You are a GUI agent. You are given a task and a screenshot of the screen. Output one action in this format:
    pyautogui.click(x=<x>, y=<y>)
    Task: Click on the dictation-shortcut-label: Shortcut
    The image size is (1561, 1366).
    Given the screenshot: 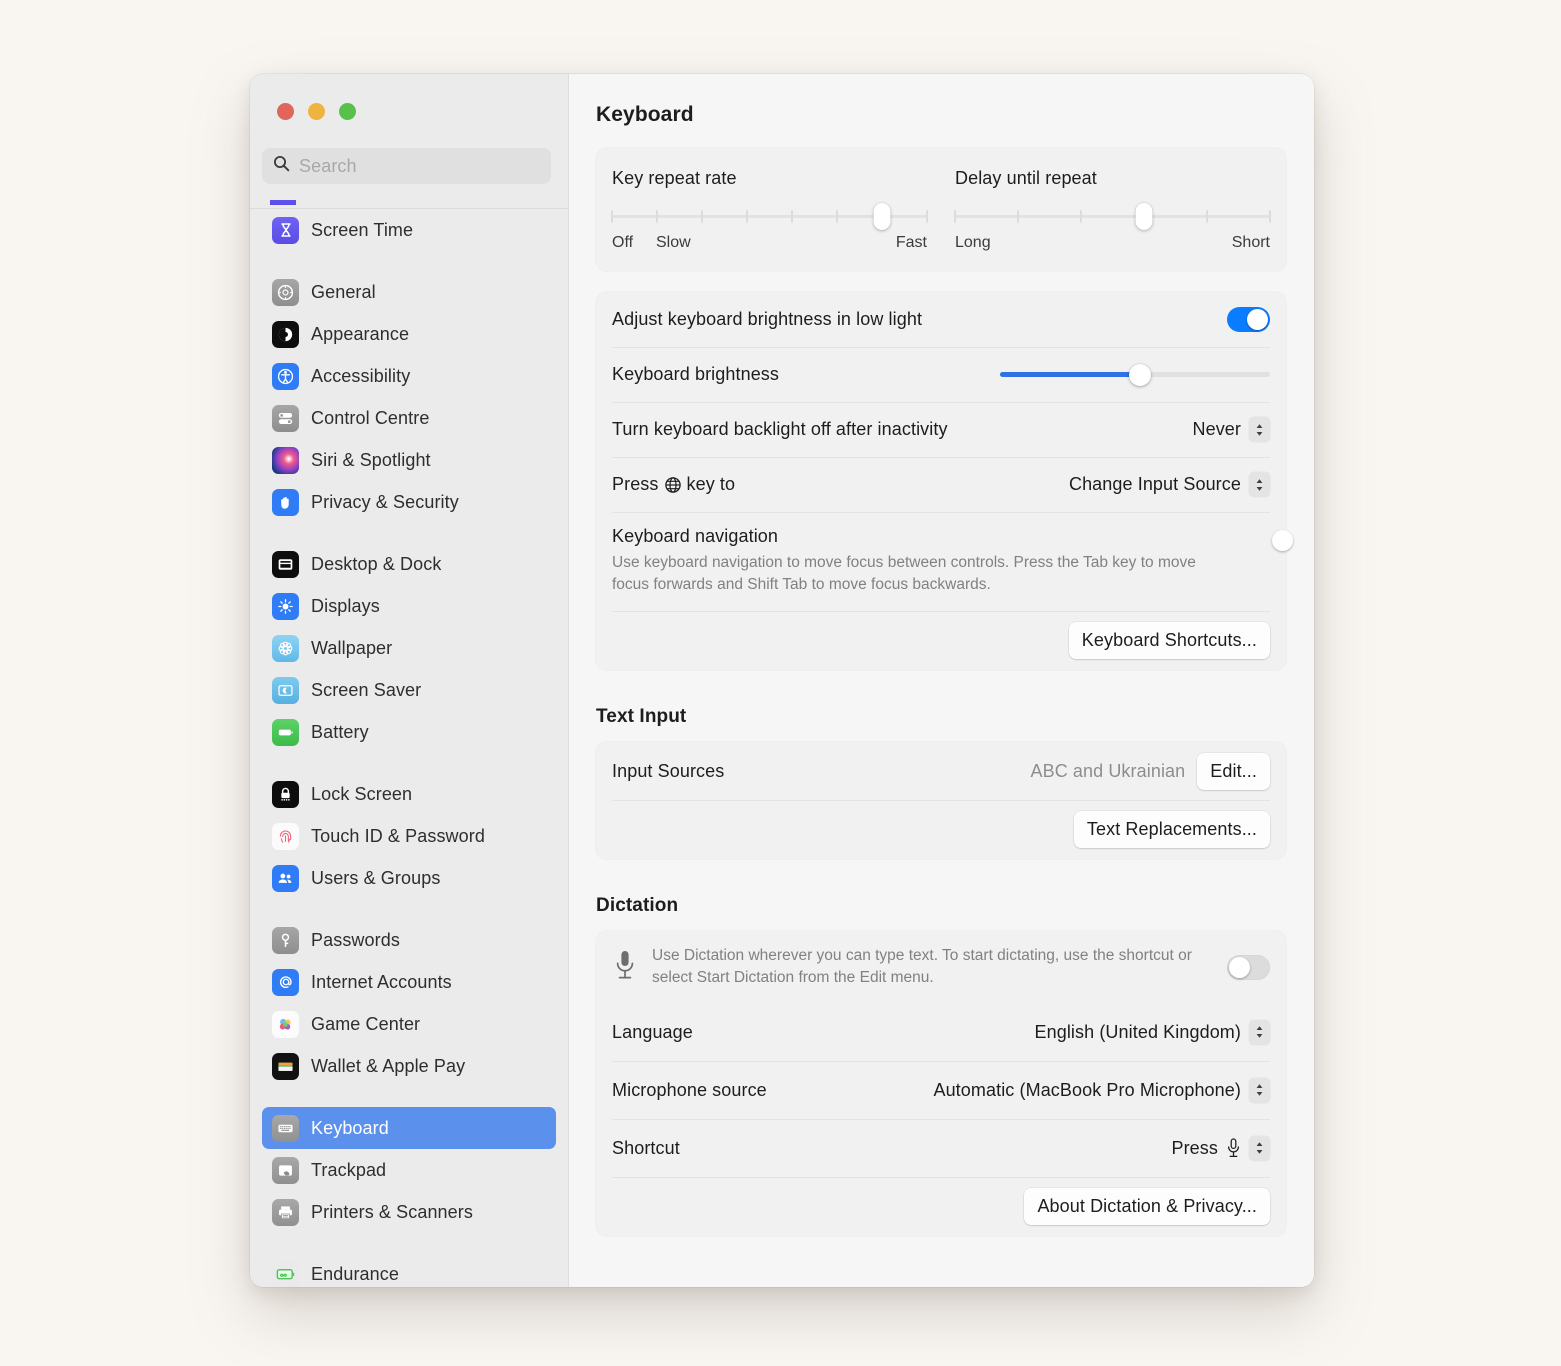 What is the action you would take?
    pyautogui.click(x=646, y=1147)
    